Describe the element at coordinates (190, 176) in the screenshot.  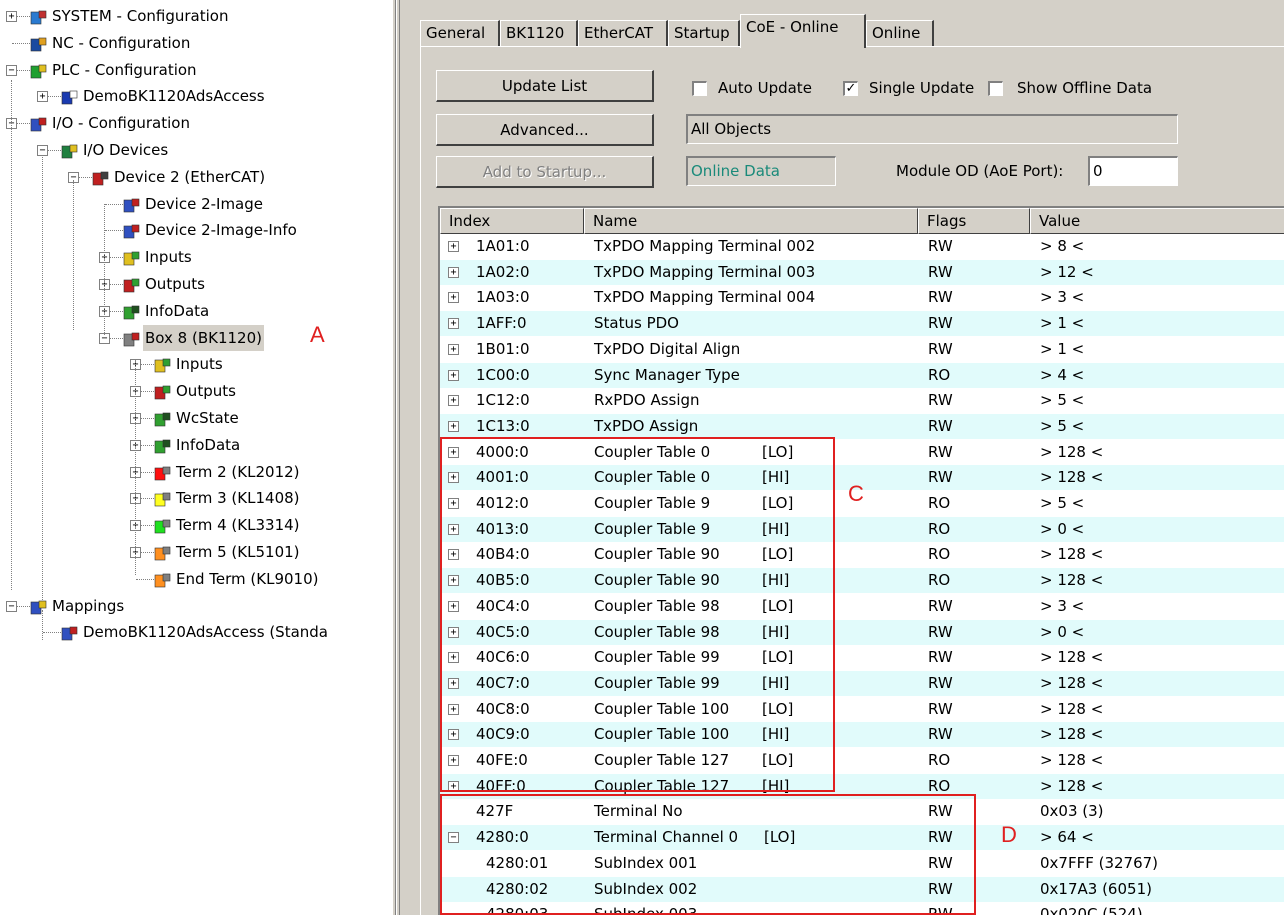
I see `tree-item-label: Device 2 (EtherCAT)` at that location.